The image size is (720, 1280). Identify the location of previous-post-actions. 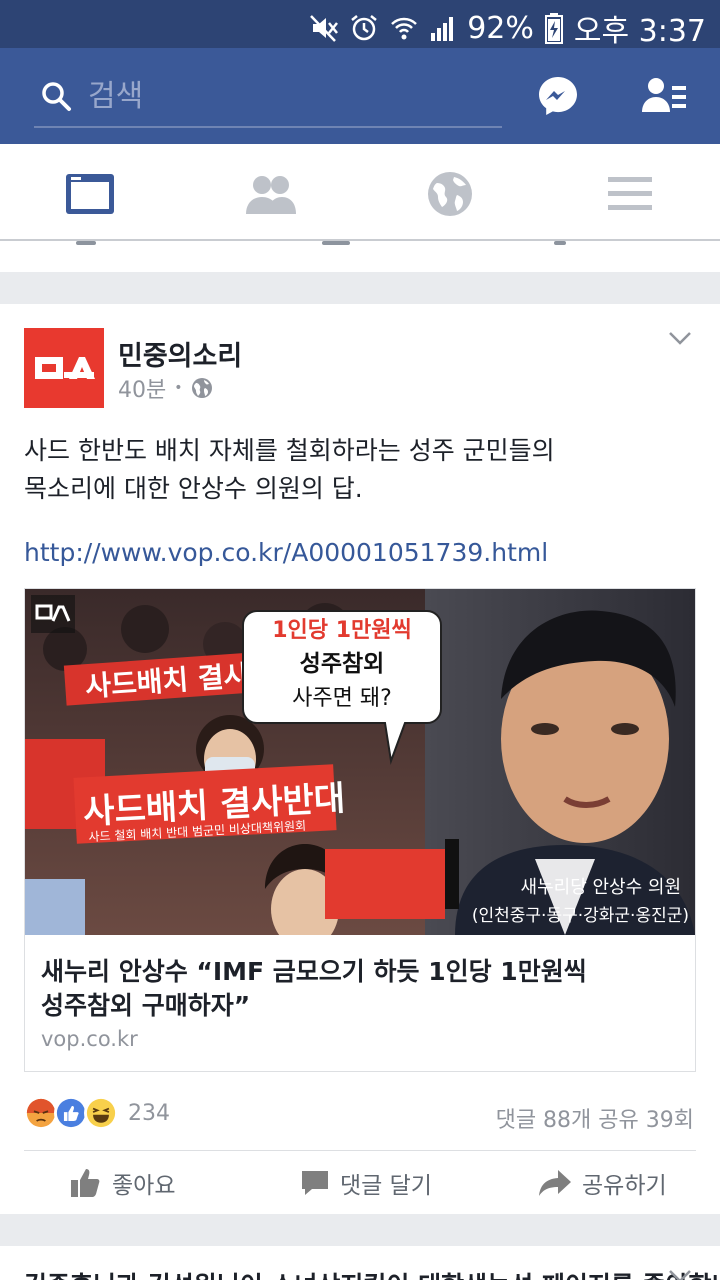
(360, 256).